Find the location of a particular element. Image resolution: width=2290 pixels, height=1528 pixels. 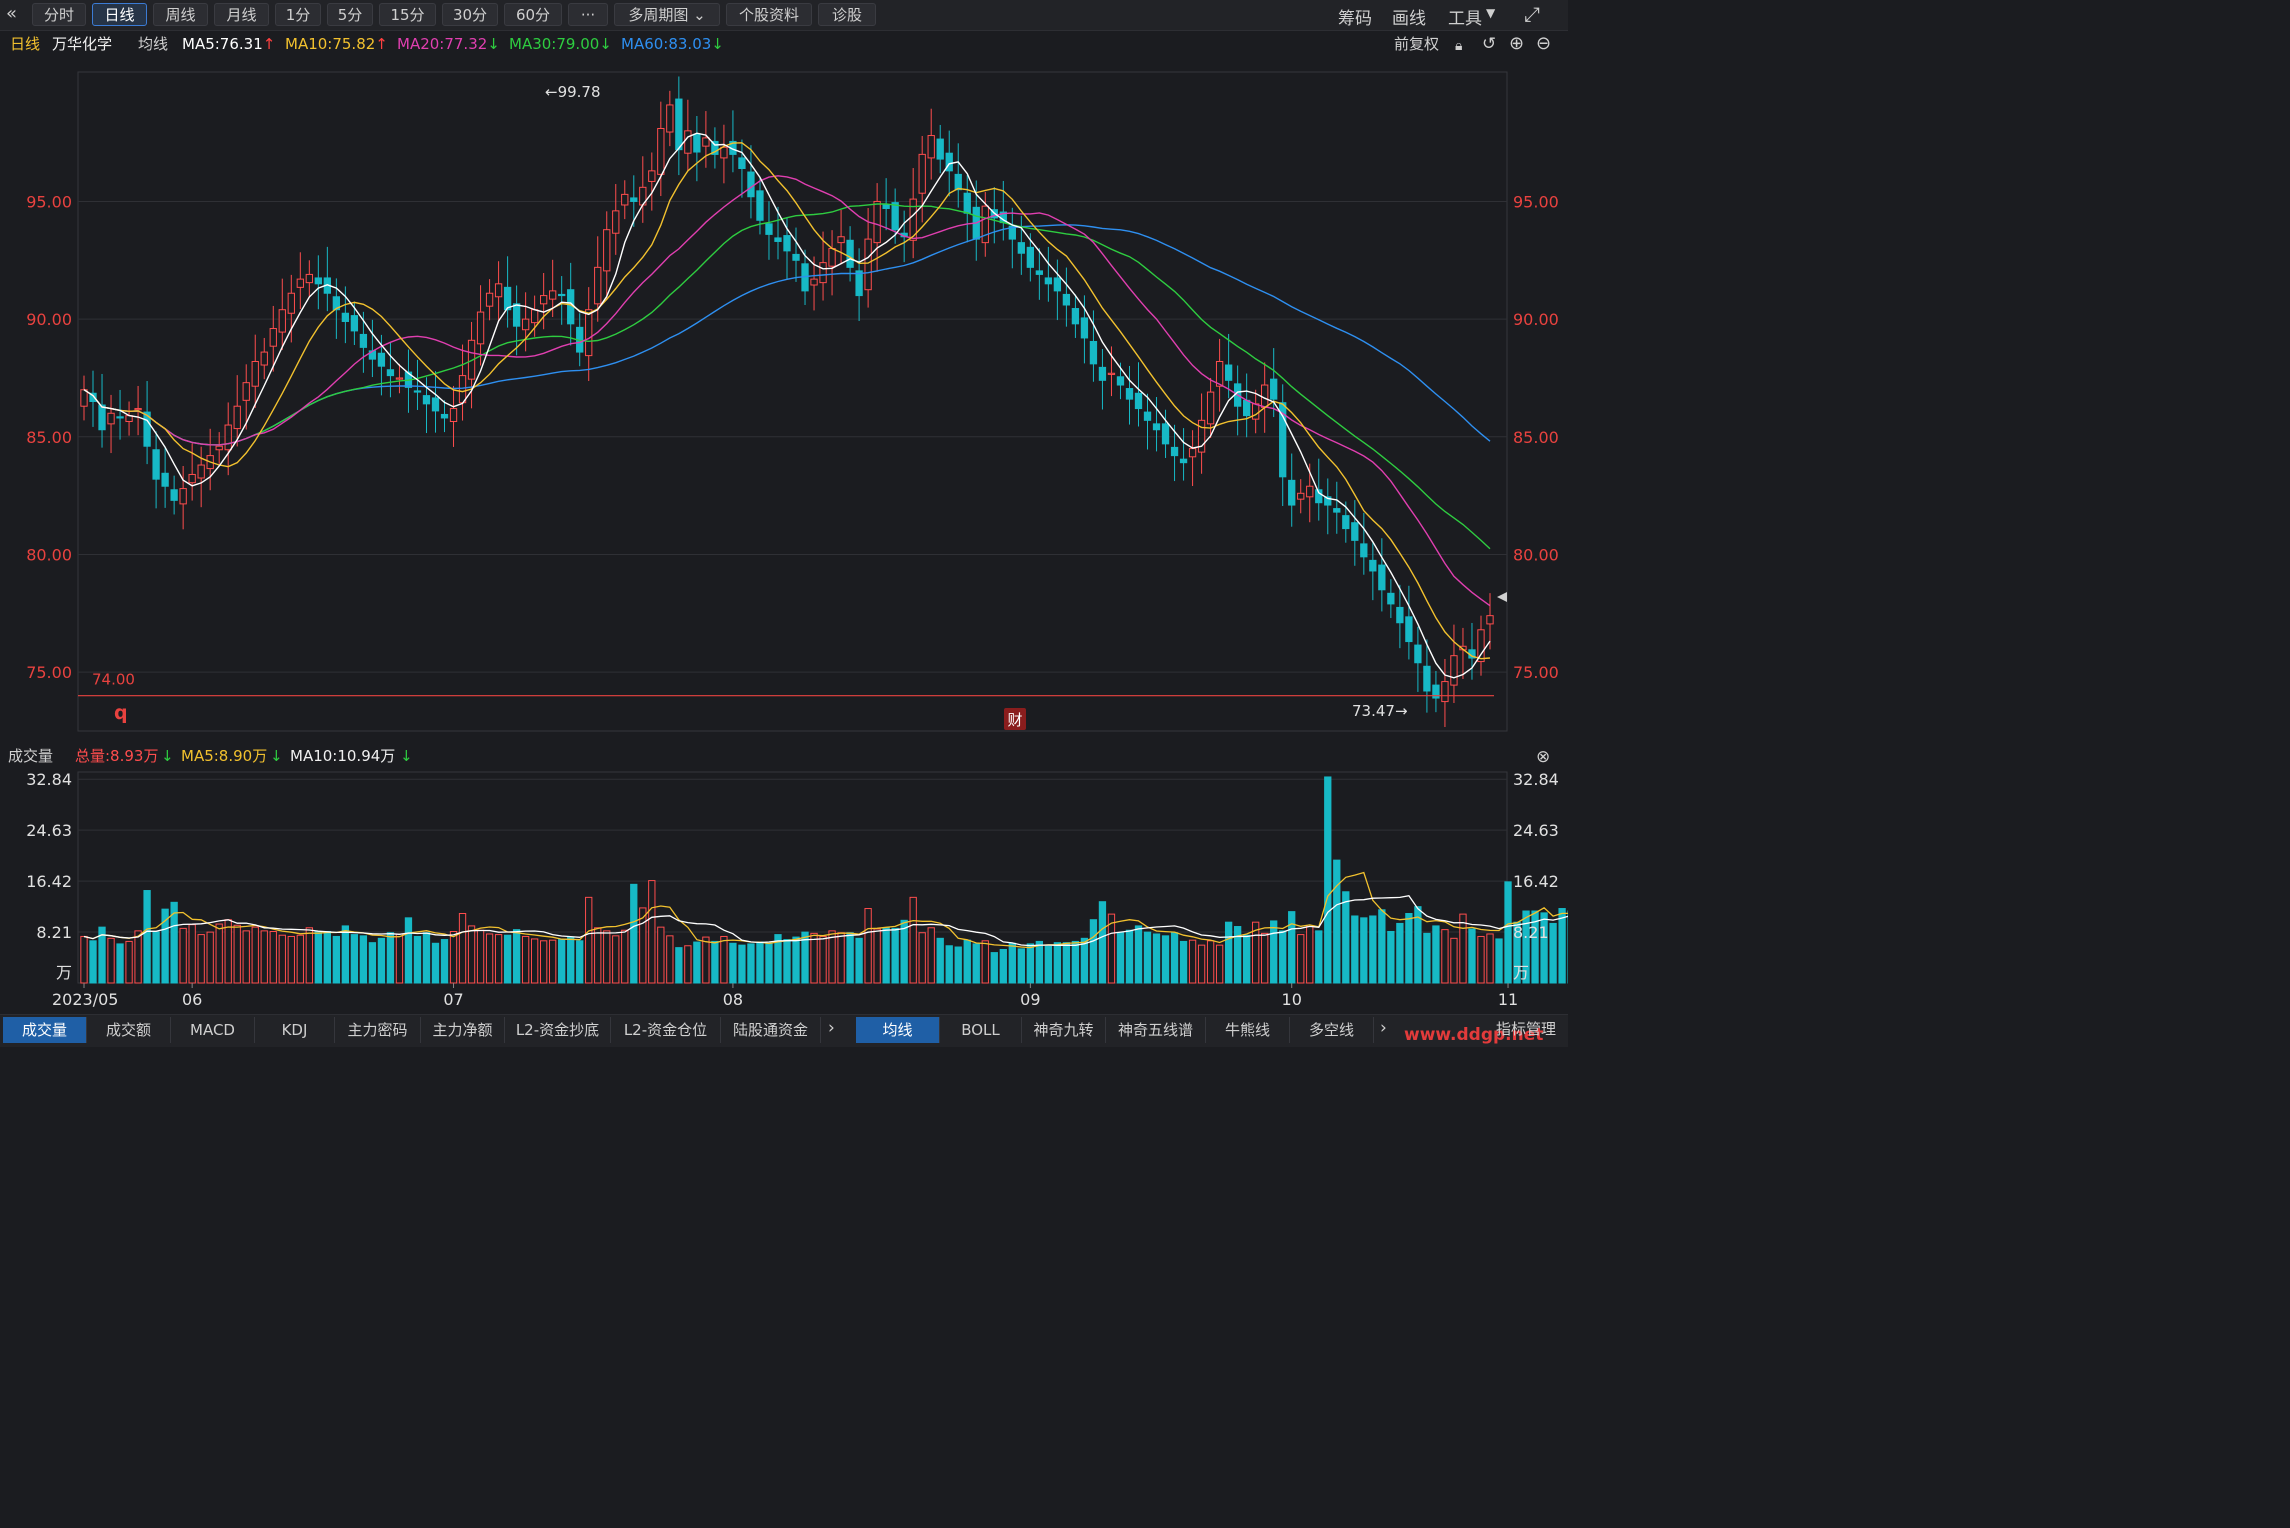

indicator-tab-6: L2-资金抄底 is located at coordinates (558, 1030).